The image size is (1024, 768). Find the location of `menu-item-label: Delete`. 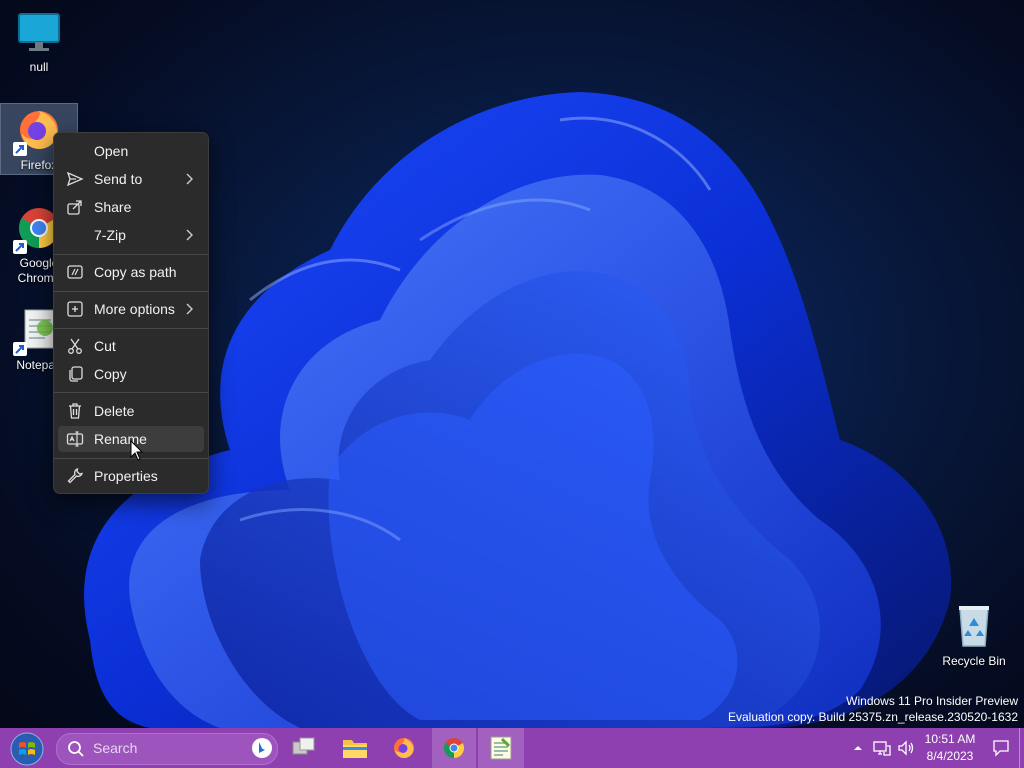

menu-item-label: Delete is located at coordinates (114, 411).